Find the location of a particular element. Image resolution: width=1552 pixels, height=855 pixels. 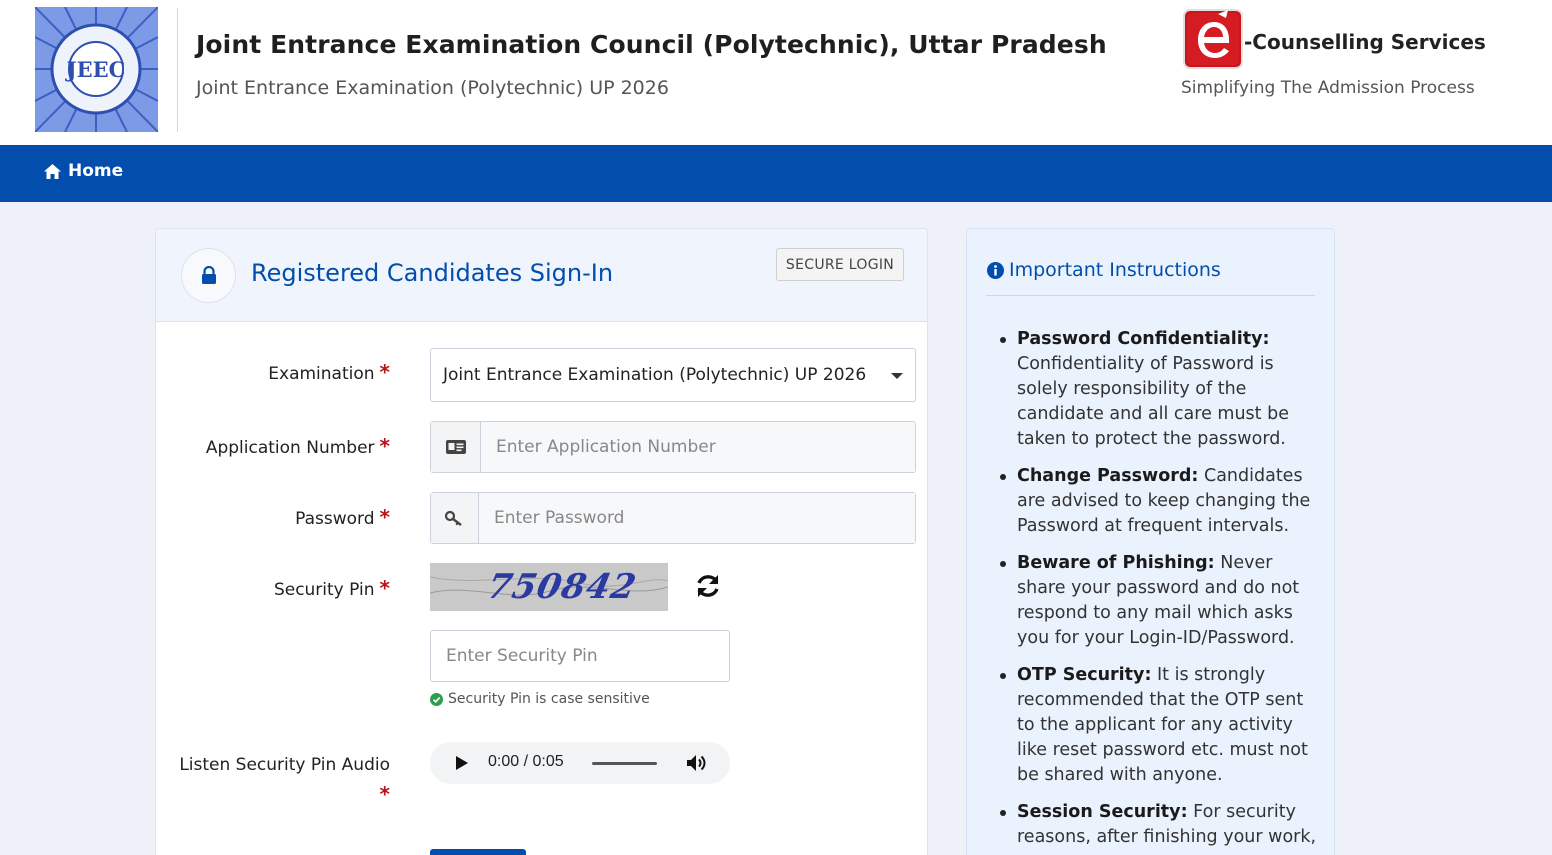

main-navbar: Home is located at coordinates (776, 173).